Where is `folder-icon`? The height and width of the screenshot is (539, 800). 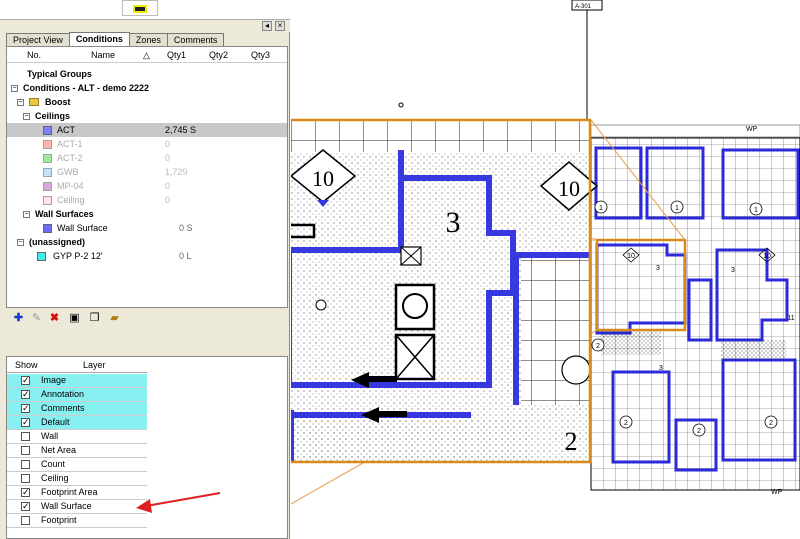 folder-icon is located at coordinates (34, 102).